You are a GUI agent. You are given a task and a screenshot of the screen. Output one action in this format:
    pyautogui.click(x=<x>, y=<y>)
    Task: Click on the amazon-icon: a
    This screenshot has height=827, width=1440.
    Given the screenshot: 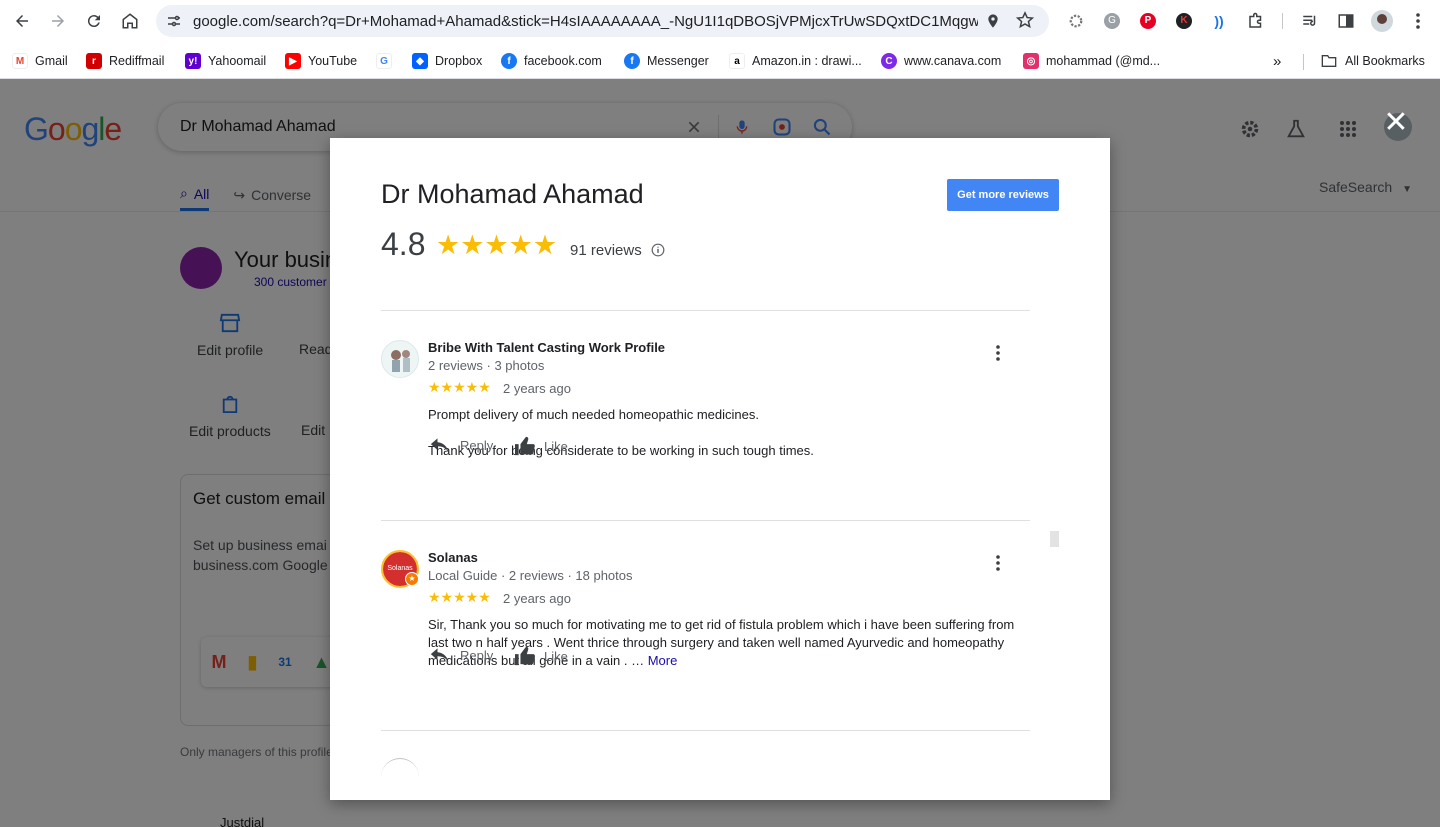 What is the action you would take?
    pyautogui.click(x=737, y=61)
    